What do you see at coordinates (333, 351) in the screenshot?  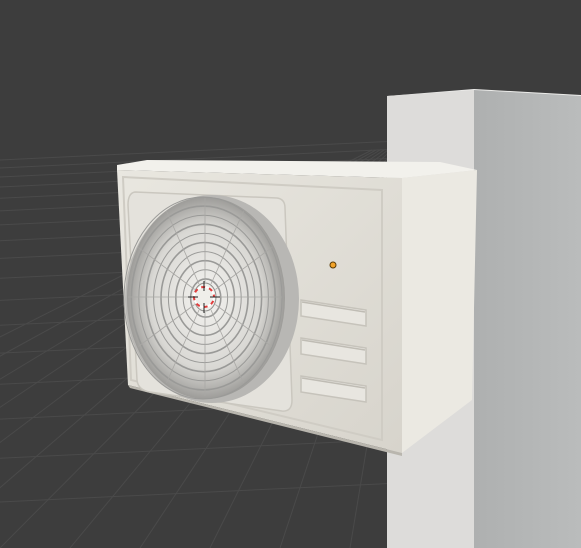 I see `ac-vents` at bounding box center [333, 351].